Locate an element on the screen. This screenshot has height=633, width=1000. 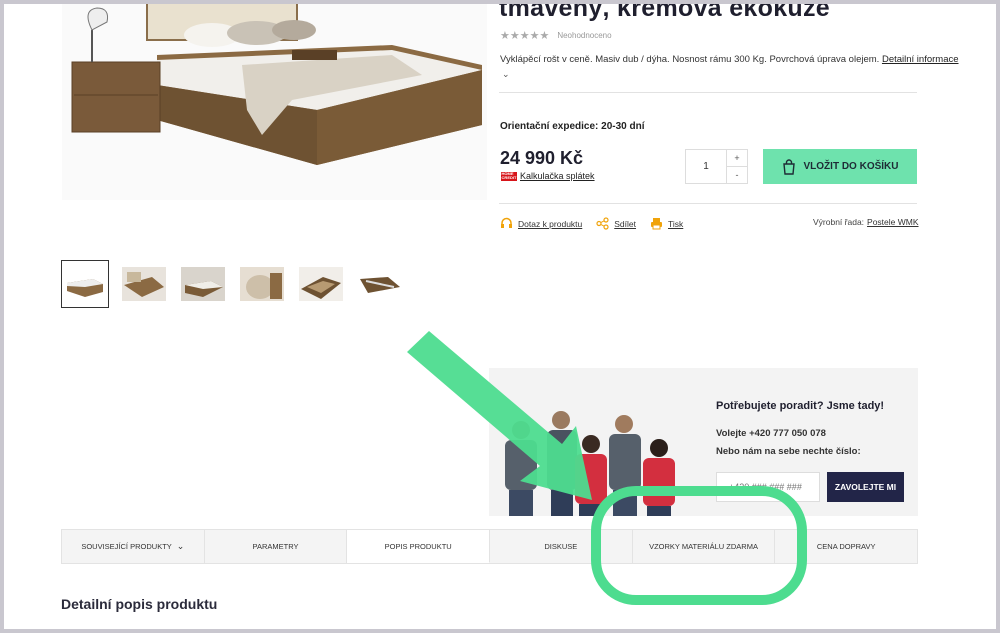
product-price: 24 990 Kč is located at coordinates (542, 158).